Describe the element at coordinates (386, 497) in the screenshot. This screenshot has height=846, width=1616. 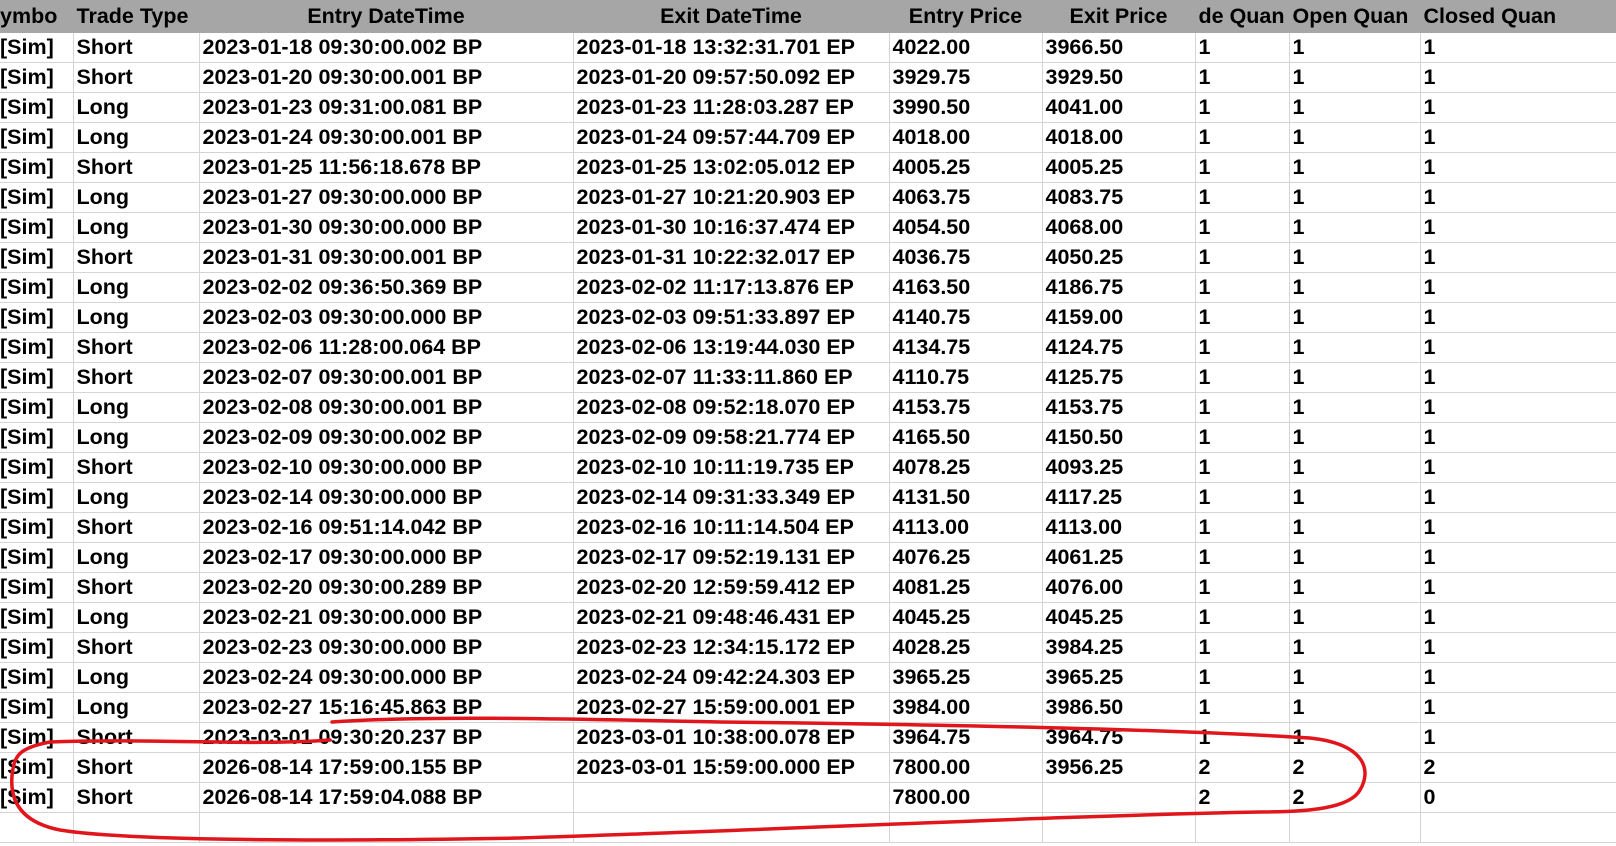
I see `cell-entry-datetime: 2023-02-14 09:30:00.000 BP` at that location.